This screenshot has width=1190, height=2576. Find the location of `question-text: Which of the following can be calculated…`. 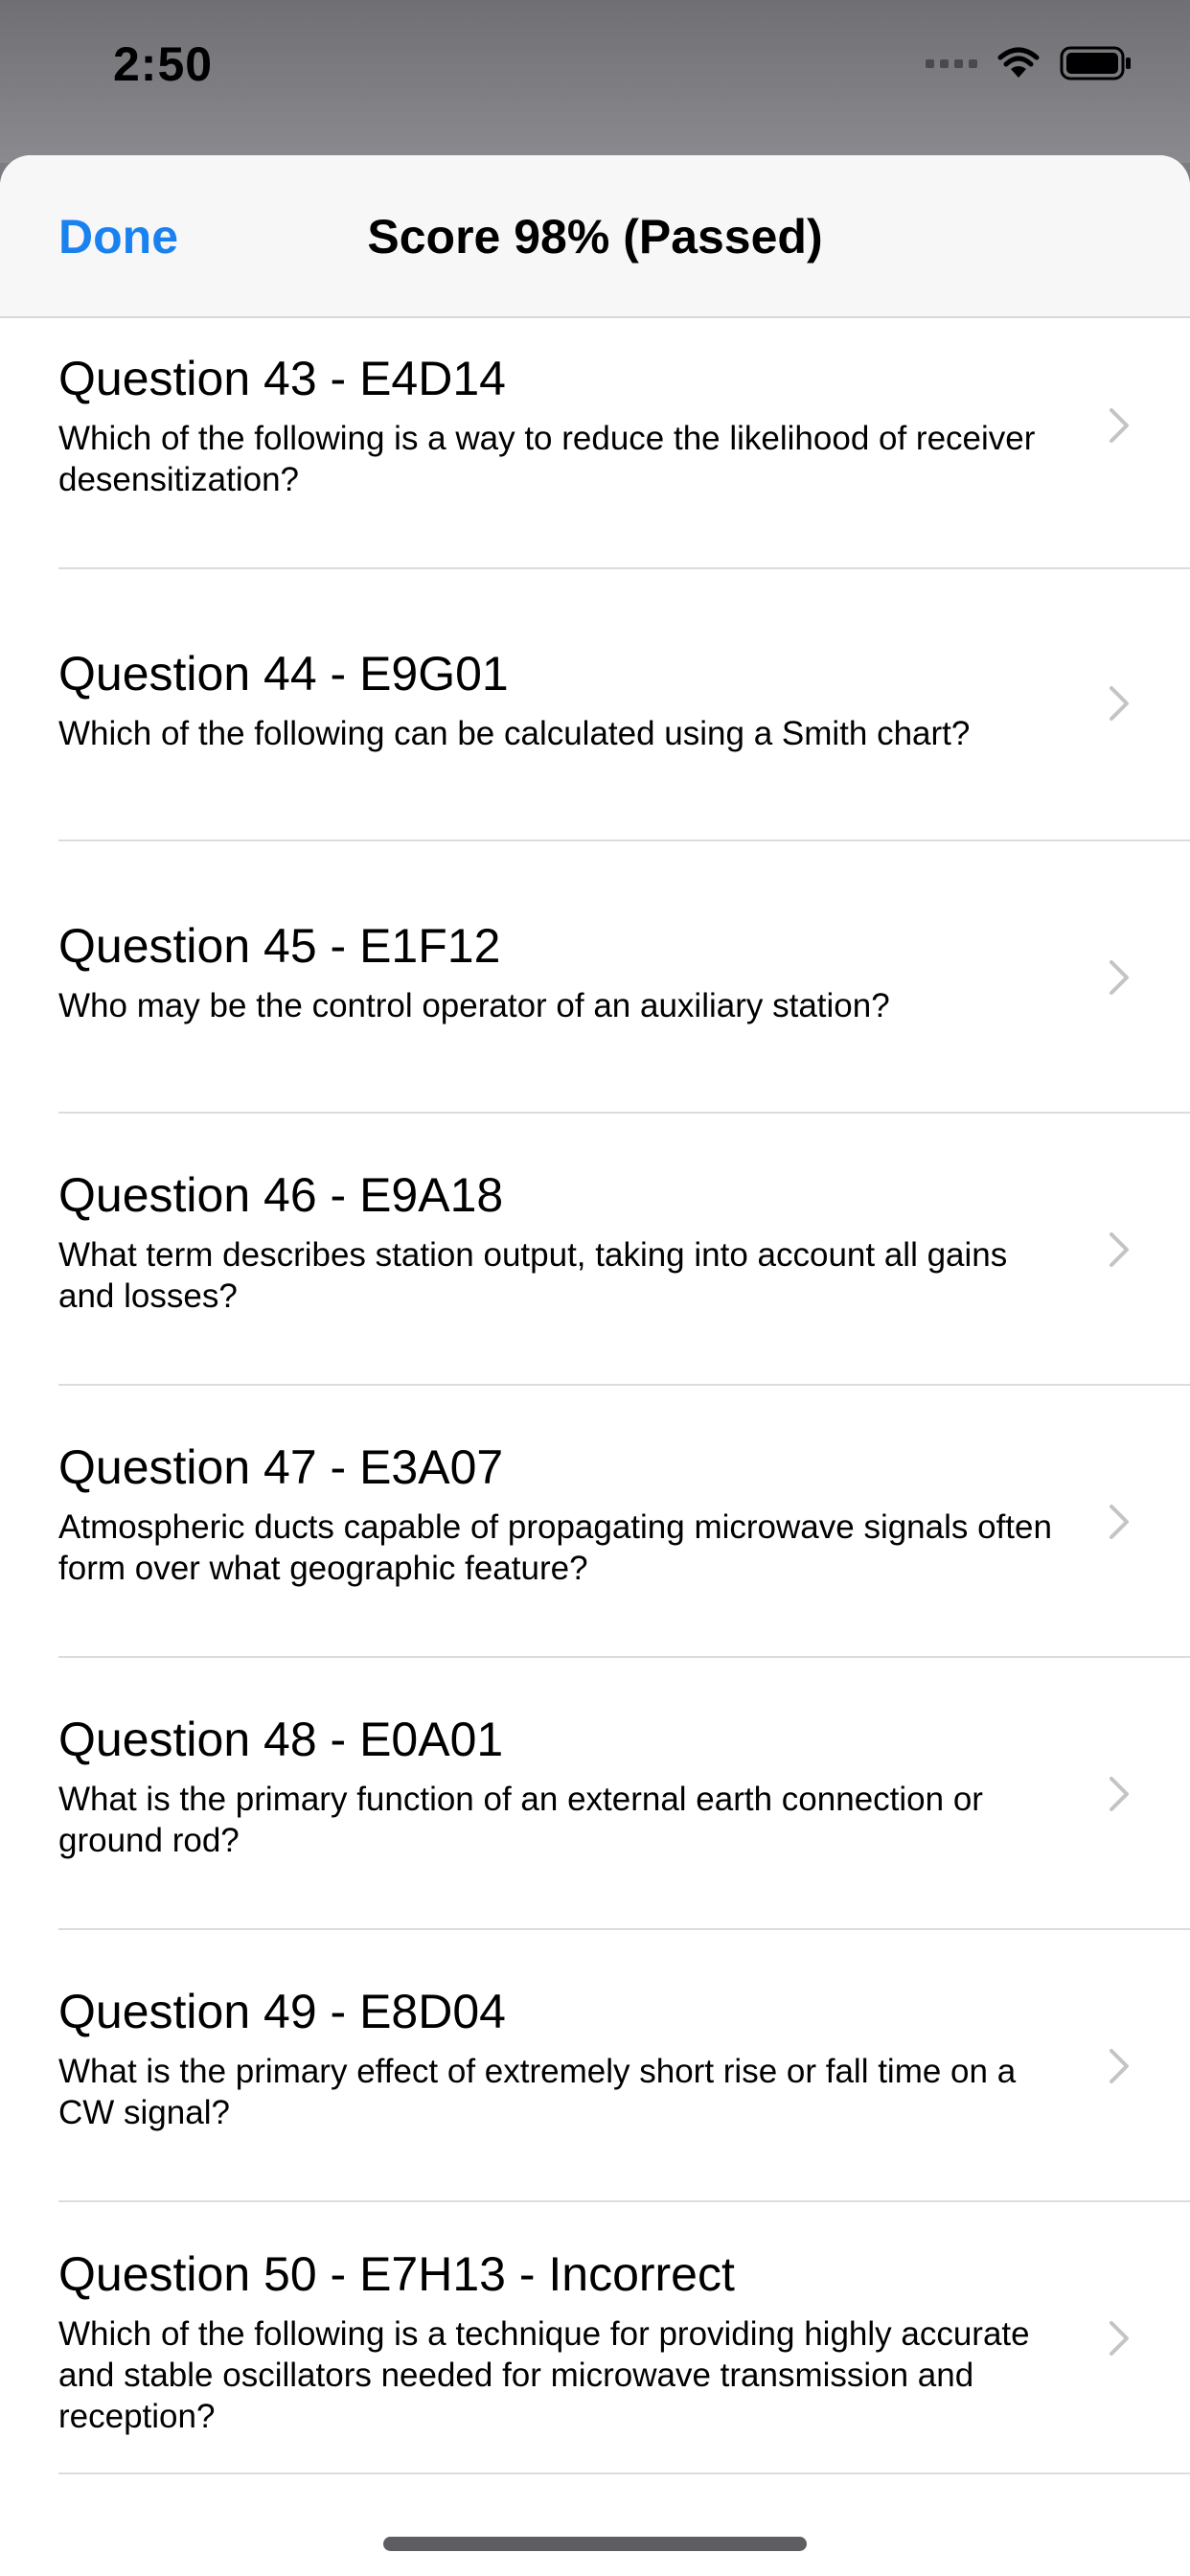

question-text: Which of the following can be calculated… is located at coordinates (514, 734).